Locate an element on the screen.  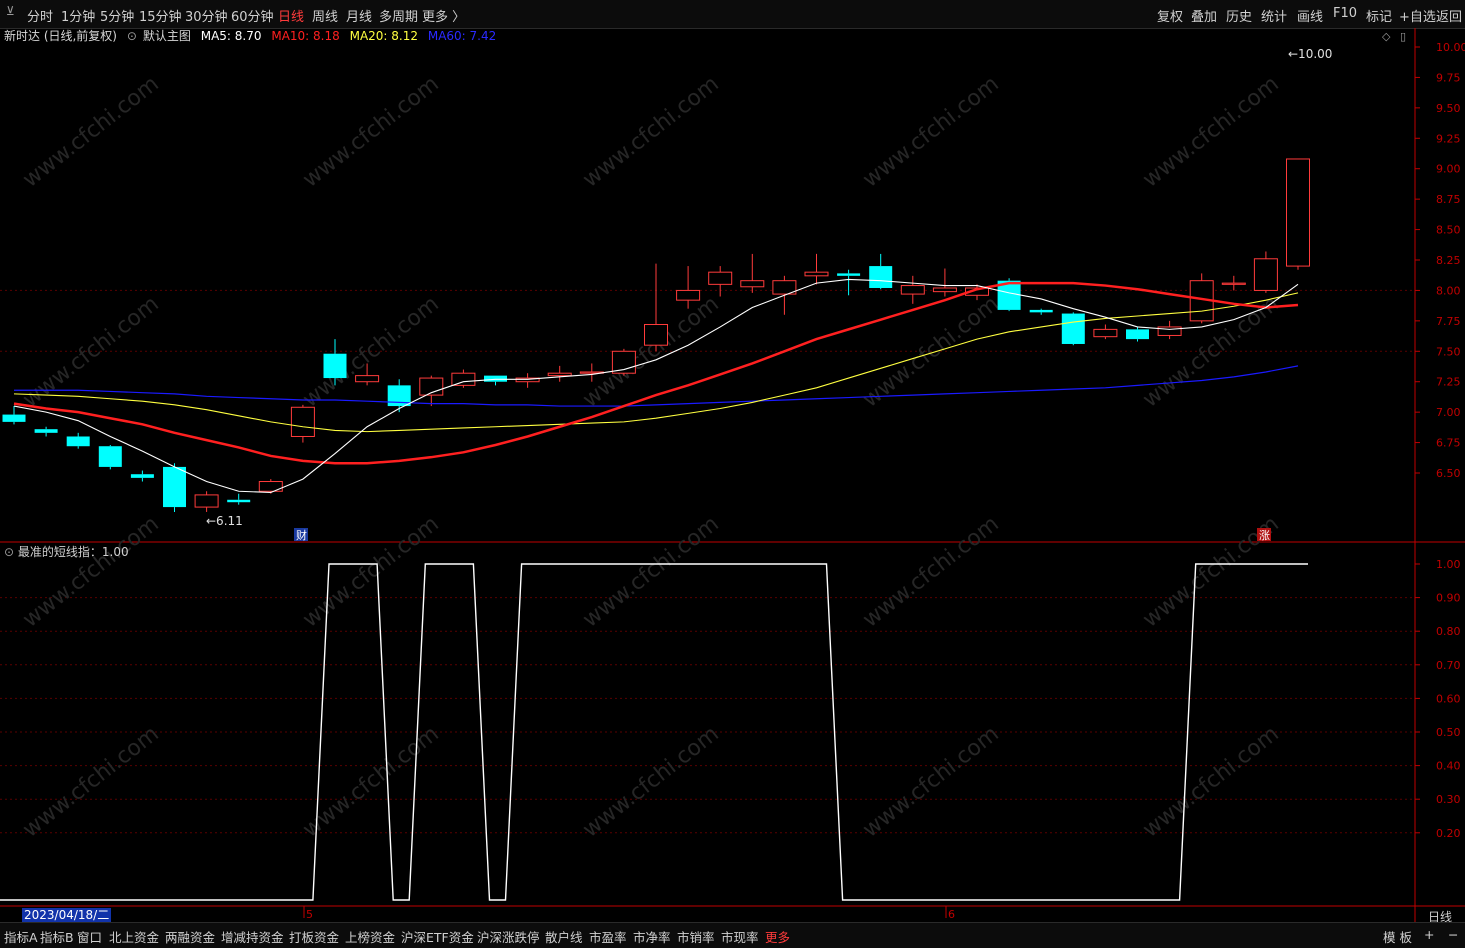
price-tick-label: 9.50 is located at coordinates (1448, 108).